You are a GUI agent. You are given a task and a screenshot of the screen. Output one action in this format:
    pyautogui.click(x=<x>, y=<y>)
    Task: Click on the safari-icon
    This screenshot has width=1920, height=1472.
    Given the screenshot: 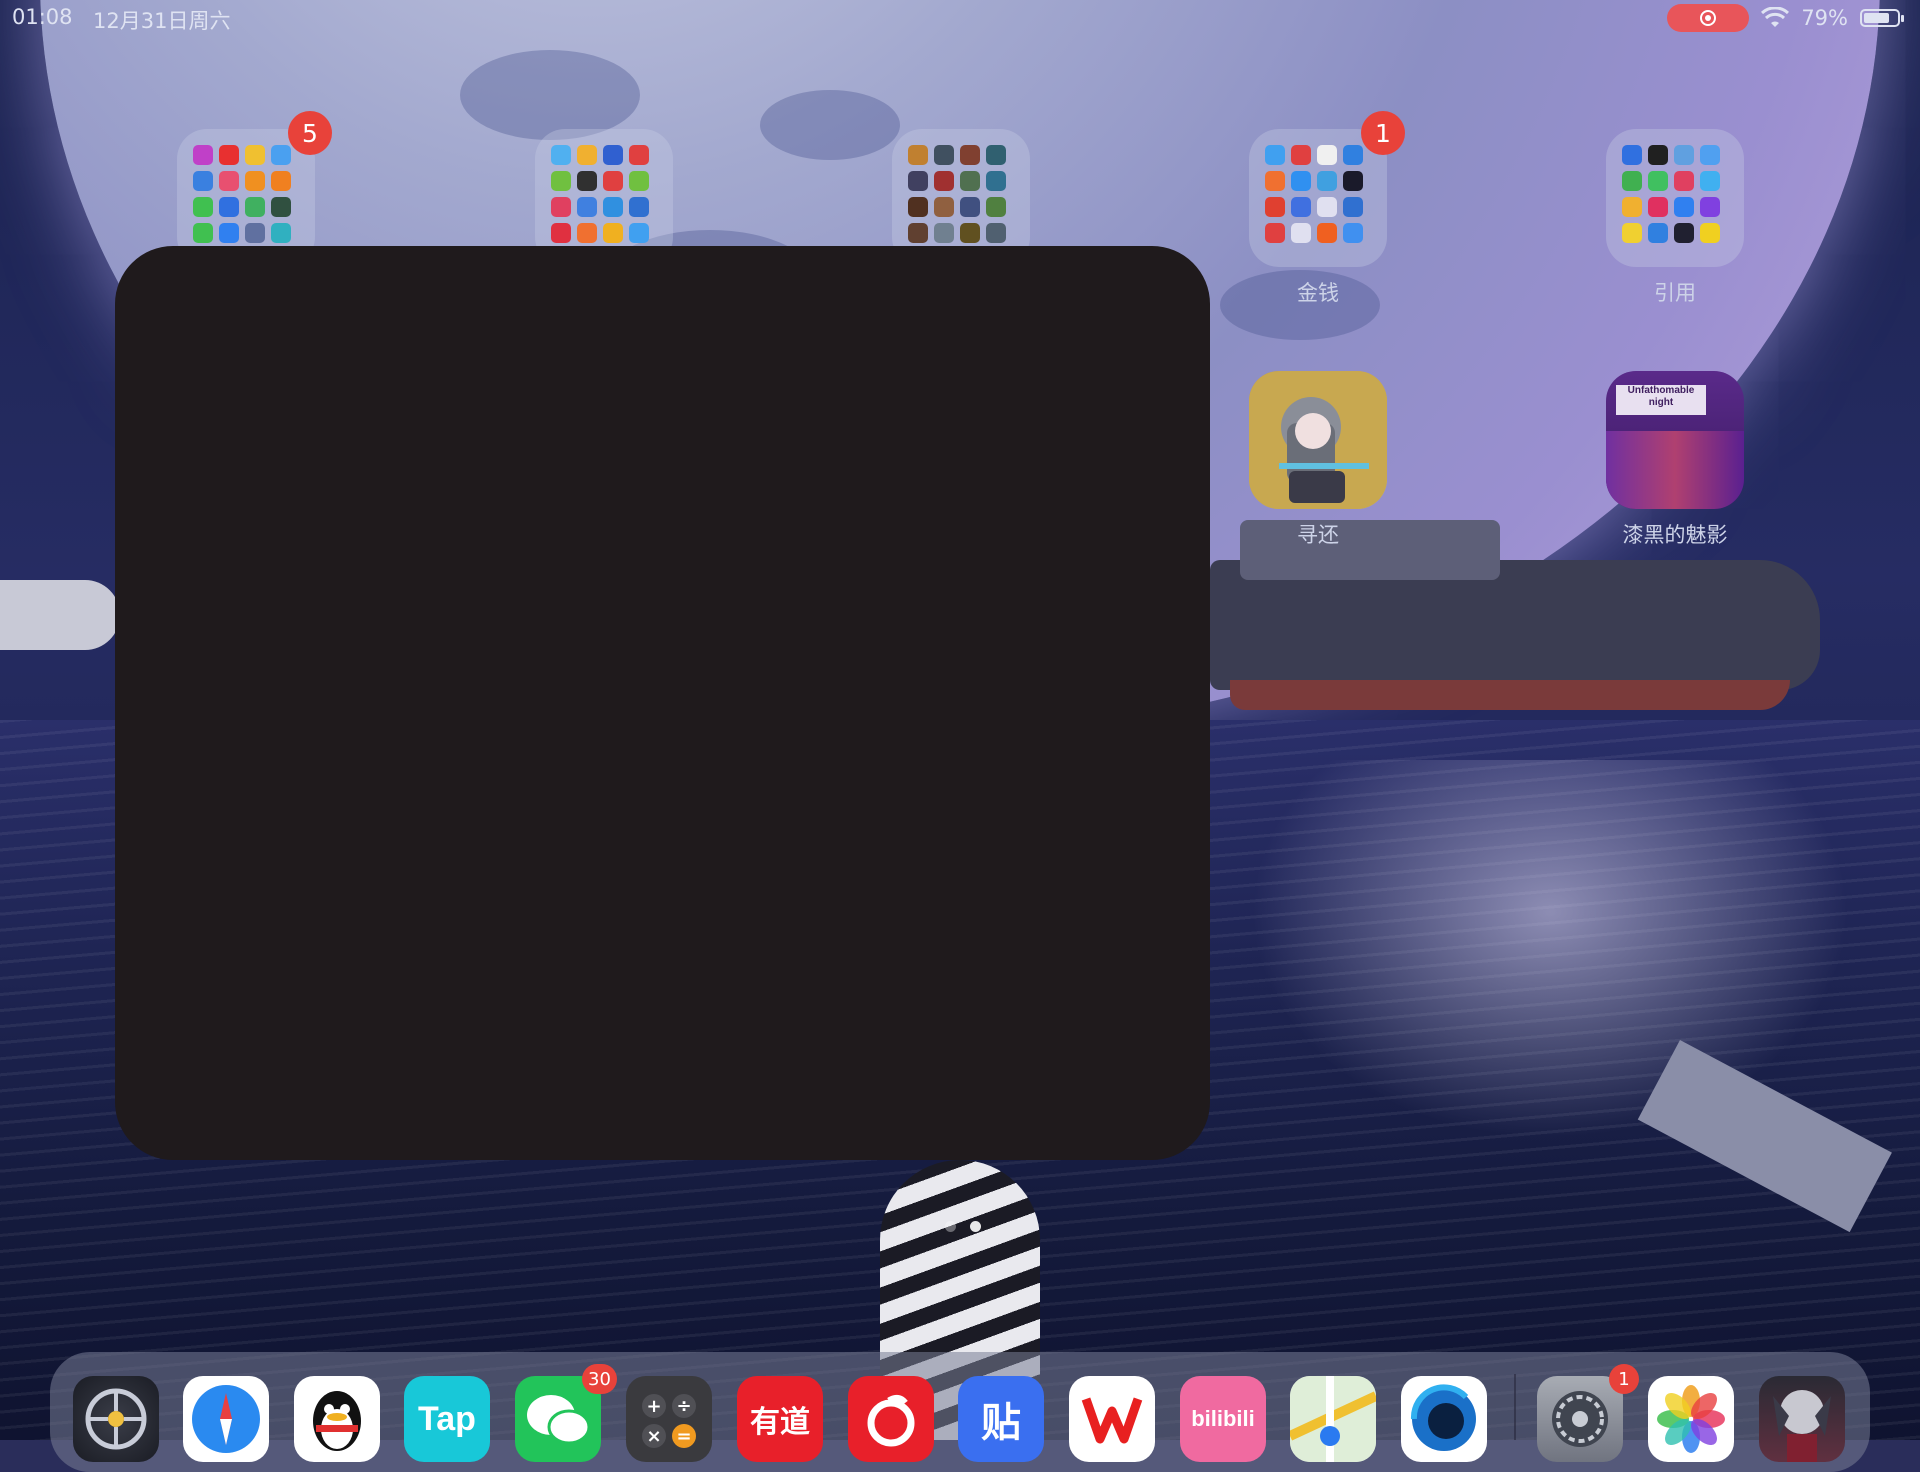 What is the action you would take?
    pyautogui.click(x=226, y=1419)
    